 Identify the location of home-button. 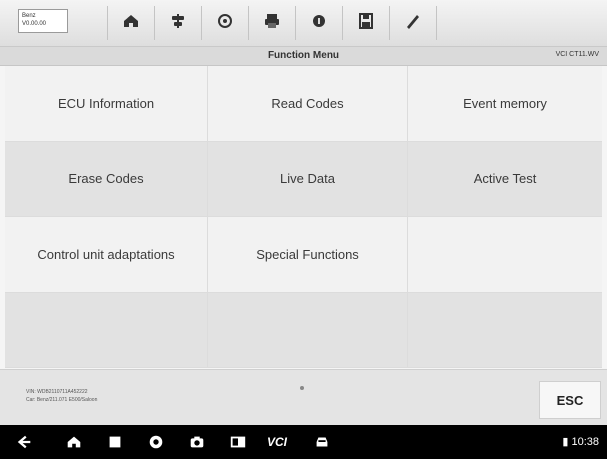
(130, 23).